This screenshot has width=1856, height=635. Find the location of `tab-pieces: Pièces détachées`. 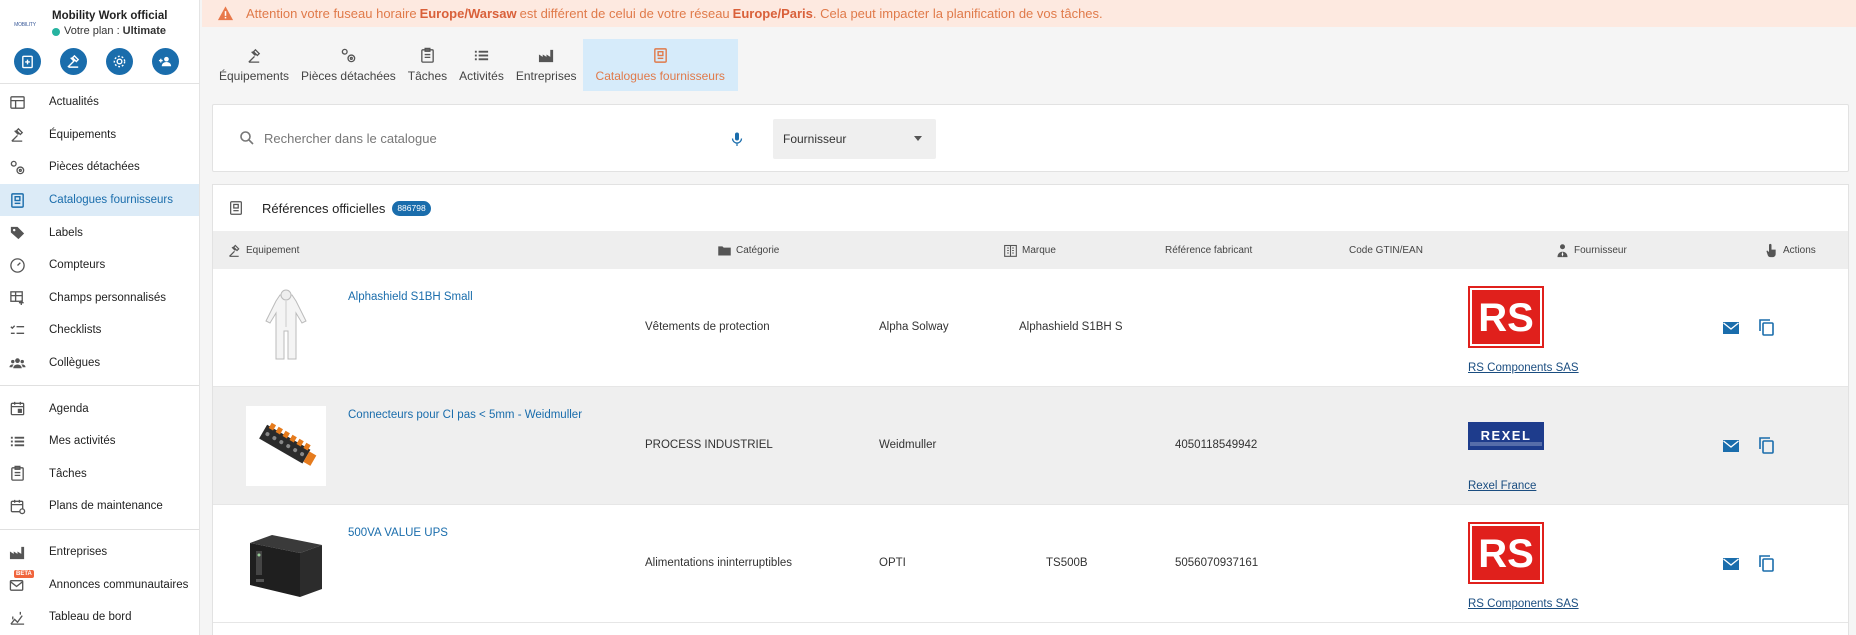

tab-pieces: Pièces détachées is located at coordinates (348, 65).